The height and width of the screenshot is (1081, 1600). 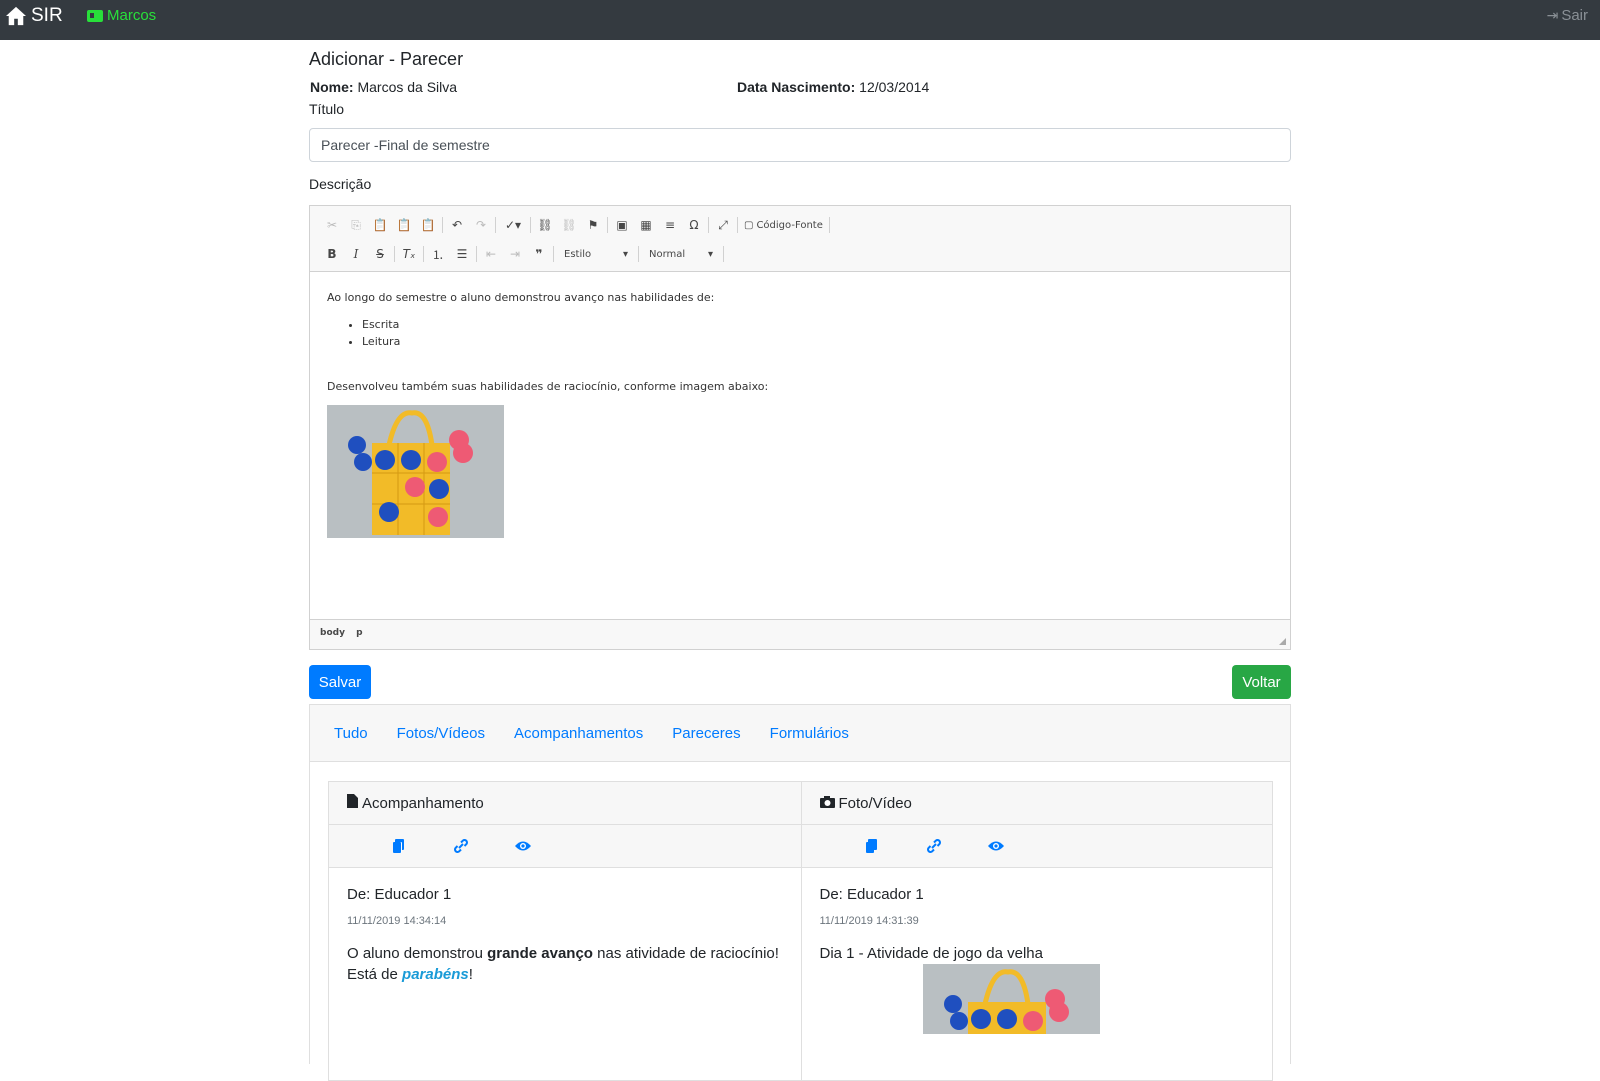 What do you see at coordinates (47, 15) in the screenshot?
I see `brand-label: SIR` at bounding box center [47, 15].